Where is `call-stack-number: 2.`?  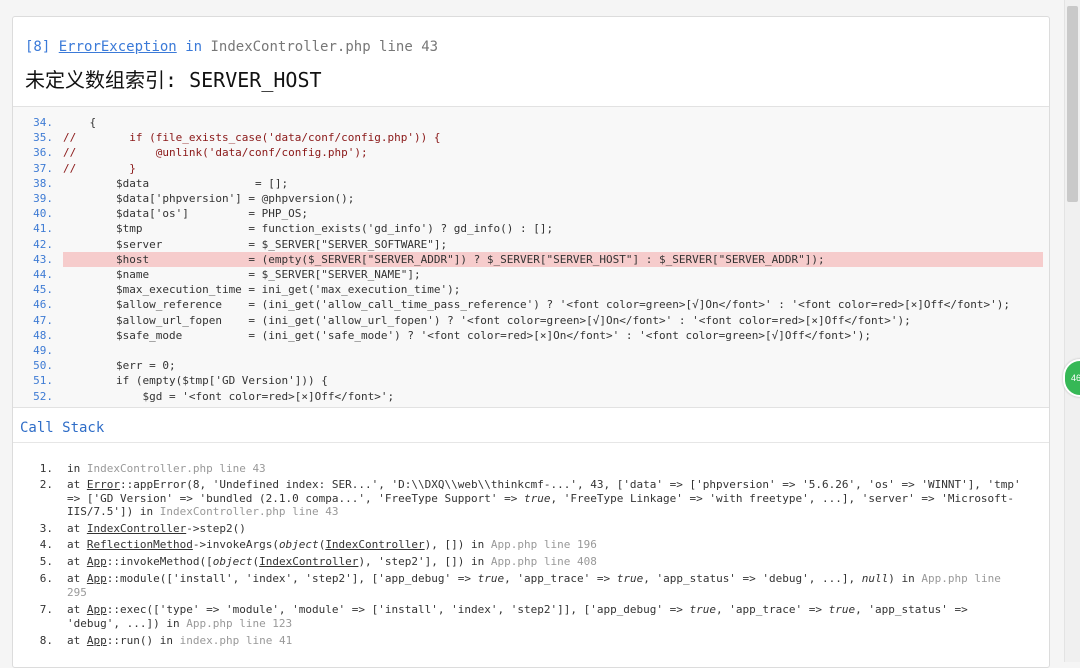 call-stack-number: 2. is located at coordinates (46, 484).